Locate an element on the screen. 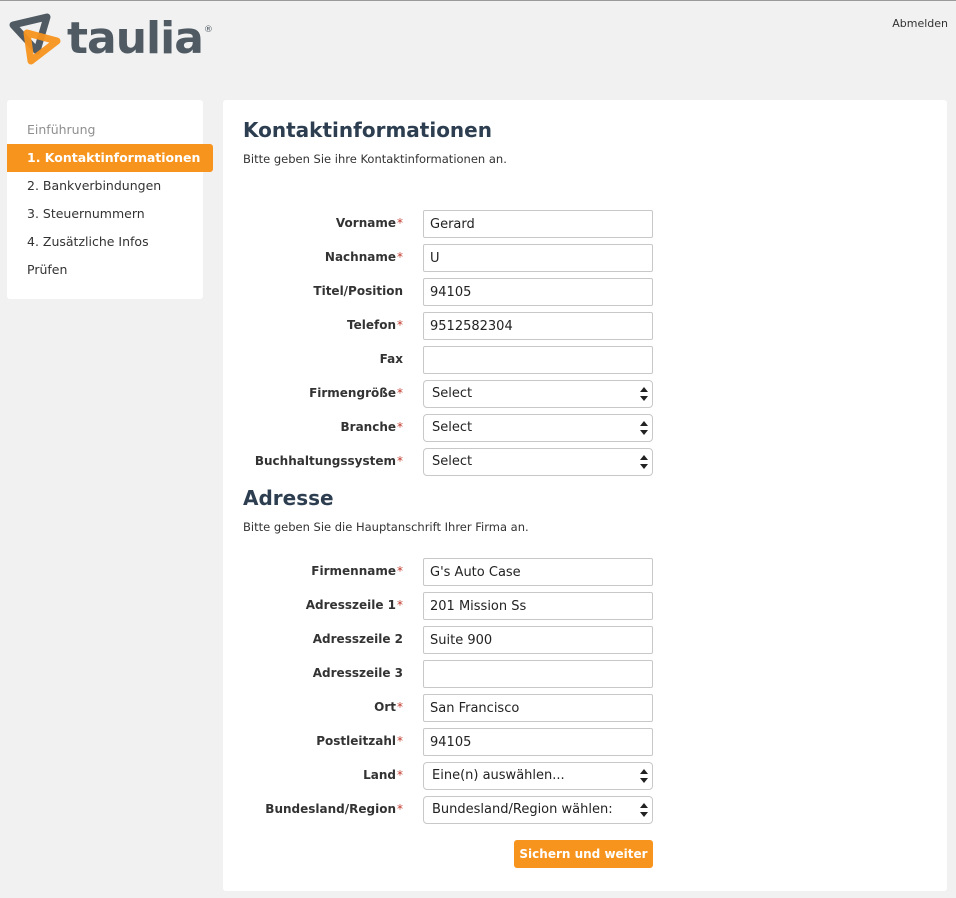 This screenshot has width=956, height=898. vorname-input is located at coordinates (538, 224).